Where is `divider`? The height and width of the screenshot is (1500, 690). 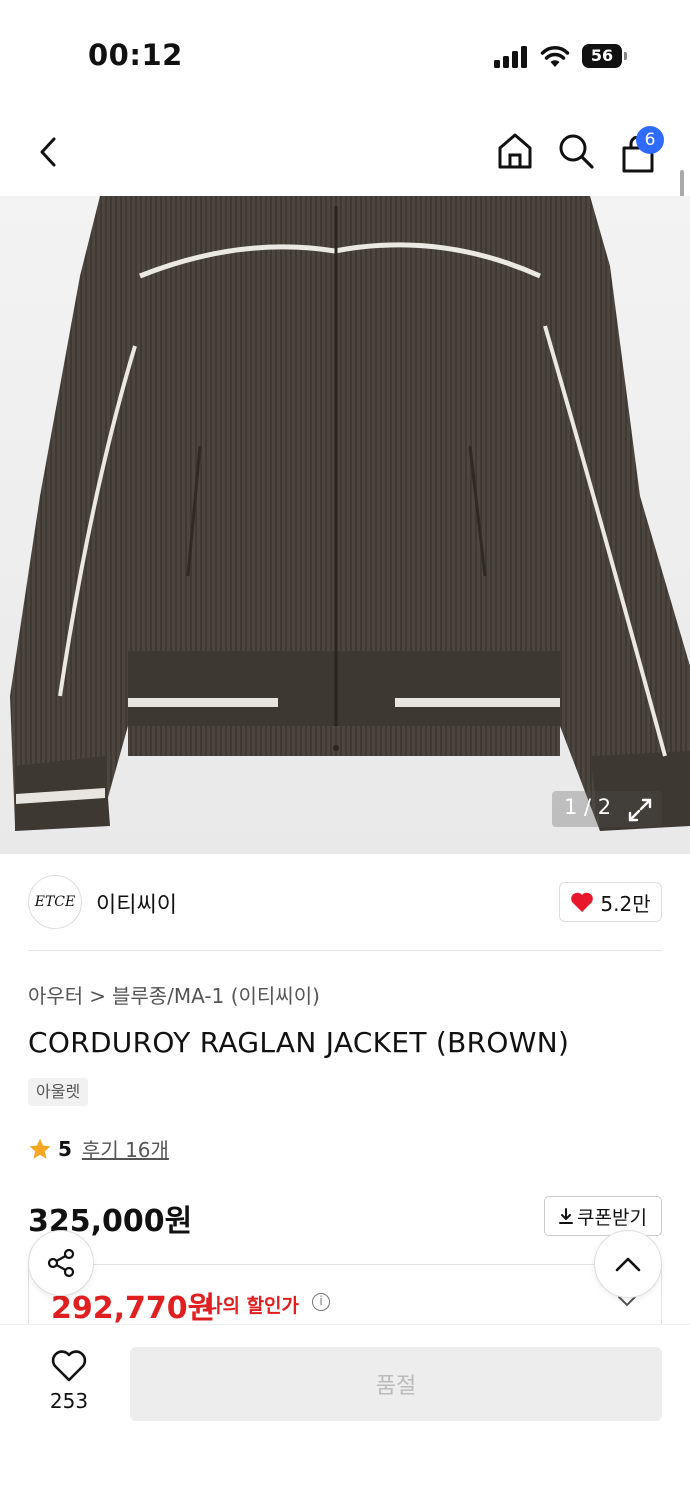
divider is located at coordinates (345, 950).